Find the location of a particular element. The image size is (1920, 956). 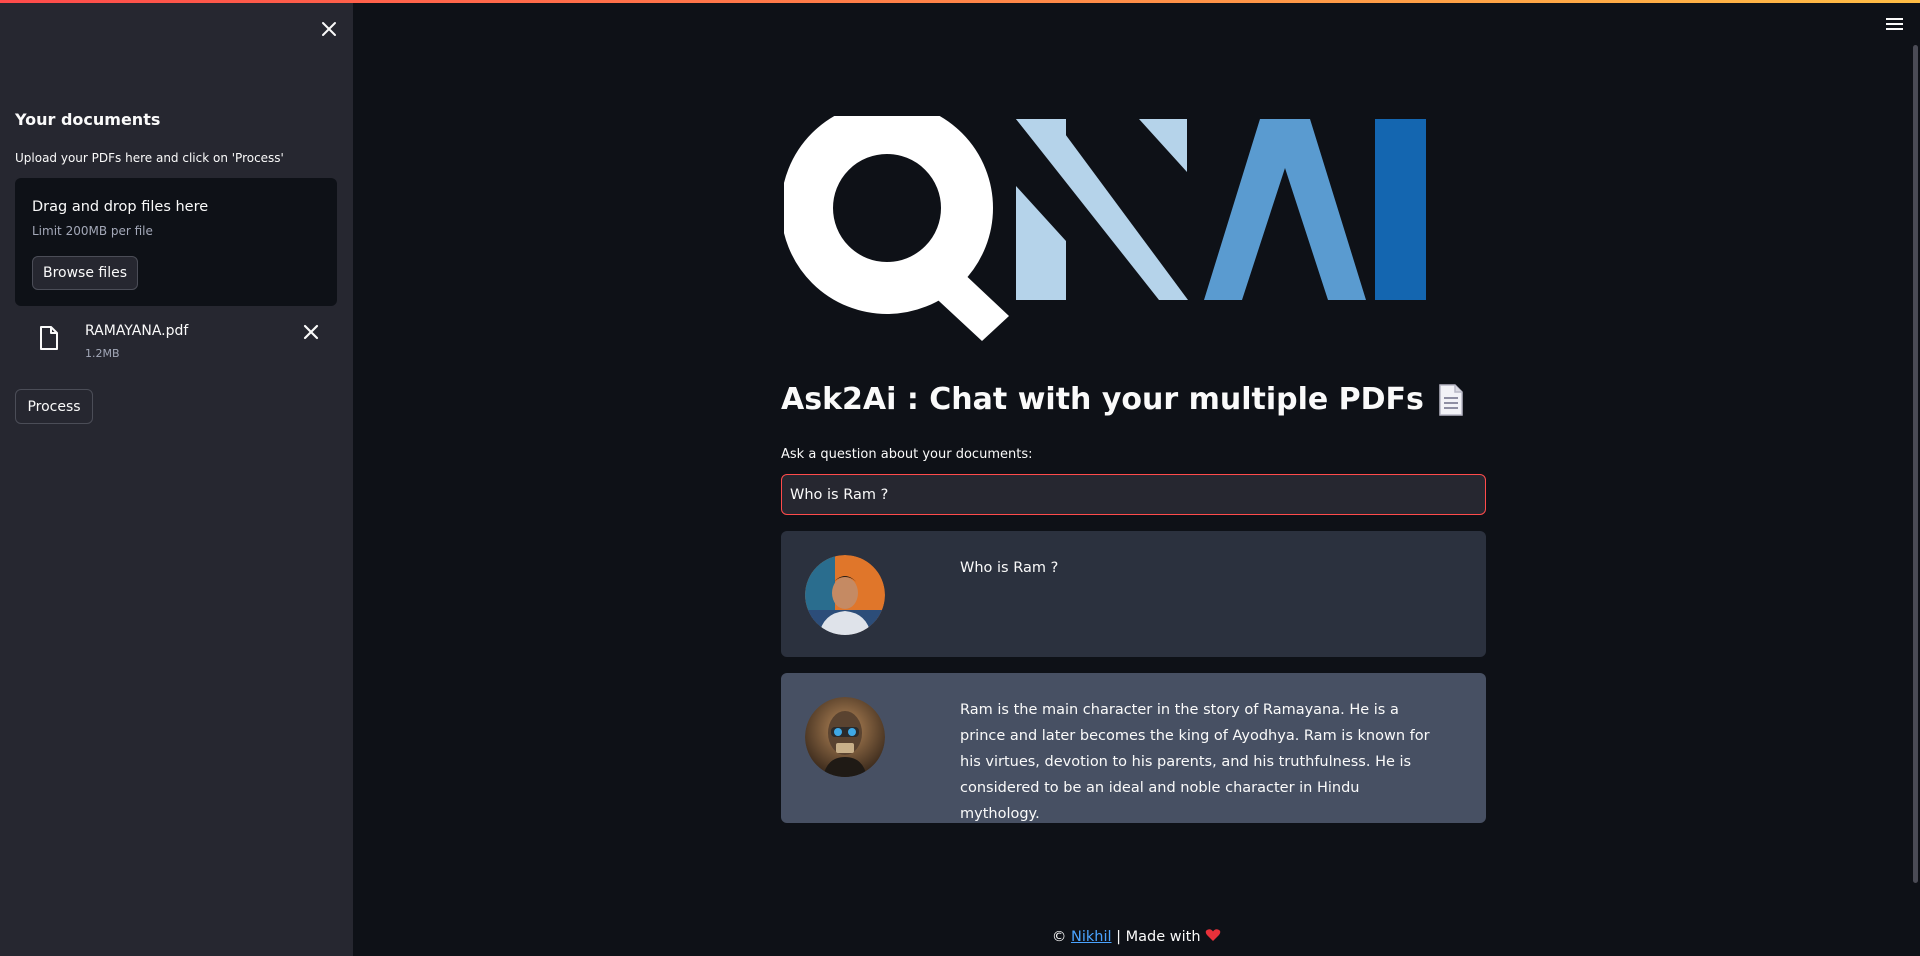

page-title: Ask2Ai : Chat with your multiple PDFs is located at coordinates (1122, 399).